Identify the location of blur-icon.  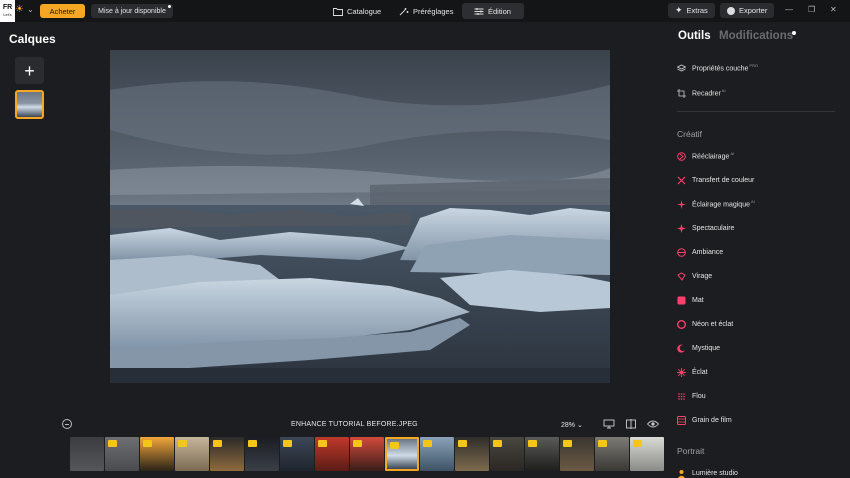
(681, 396).